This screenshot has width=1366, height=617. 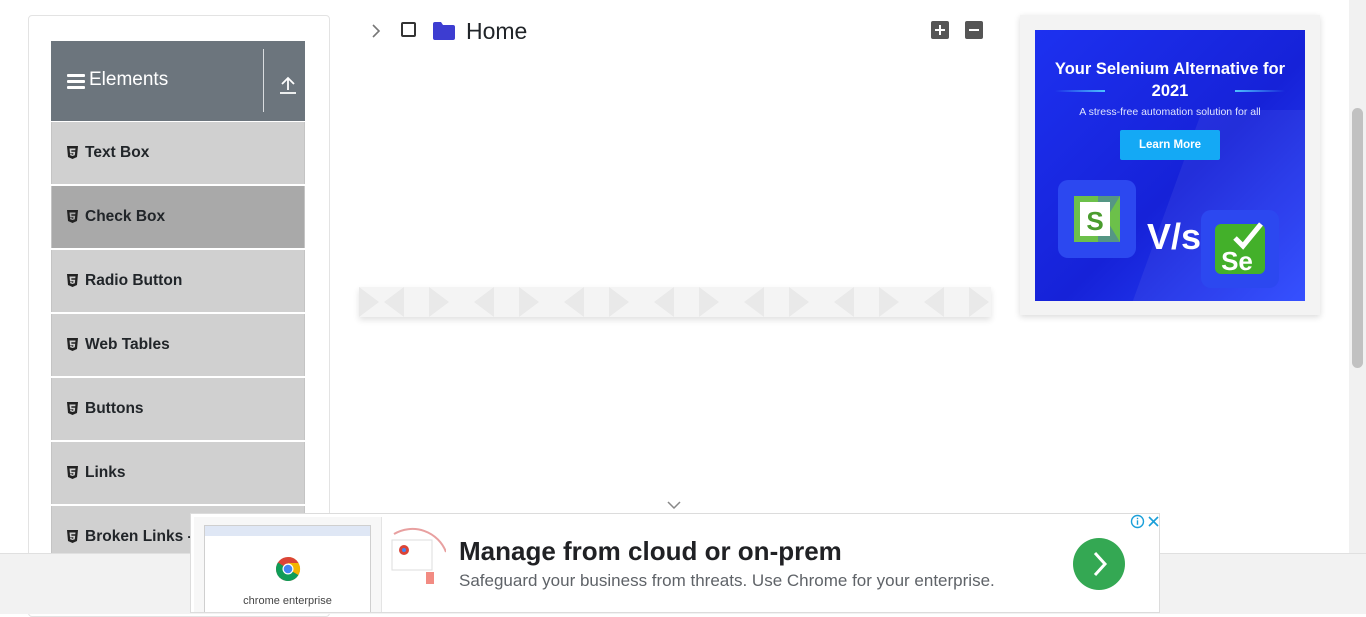 I want to click on elements-group-header: Elements, so click(x=178, y=81).